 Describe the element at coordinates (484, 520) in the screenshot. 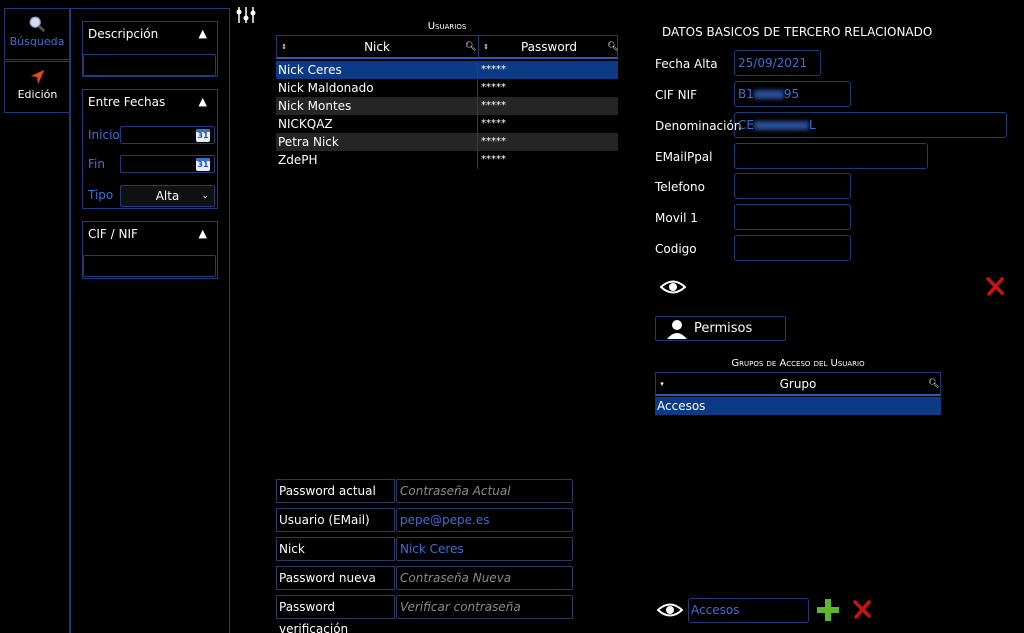

I see `usuario-email-field: pepe@pepe.es` at that location.